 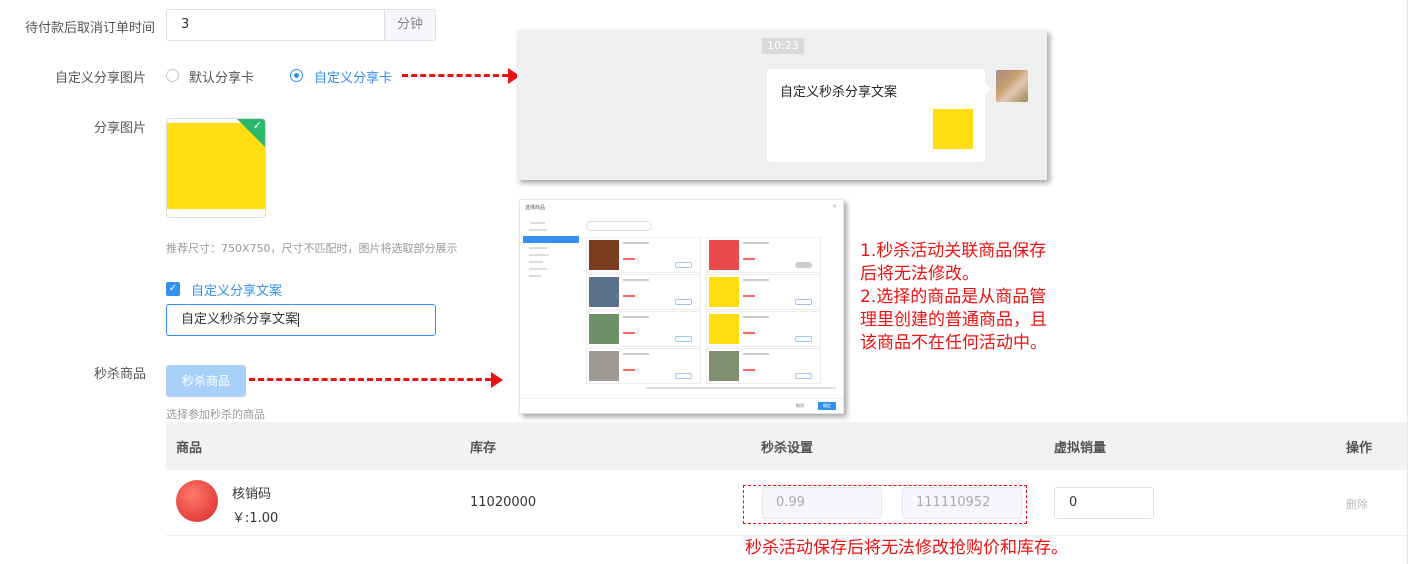 I want to click on picker-close-icon: ×, so click(x=834, y=206).